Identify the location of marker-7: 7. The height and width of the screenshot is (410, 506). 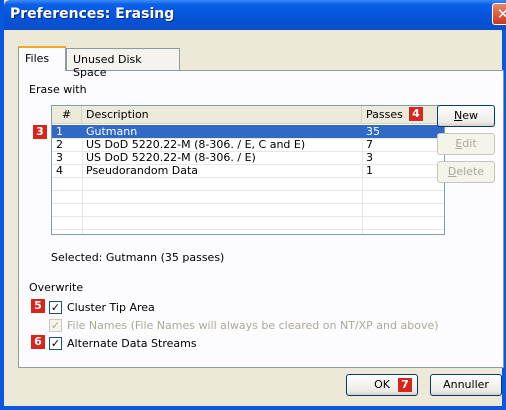
(405, 385).